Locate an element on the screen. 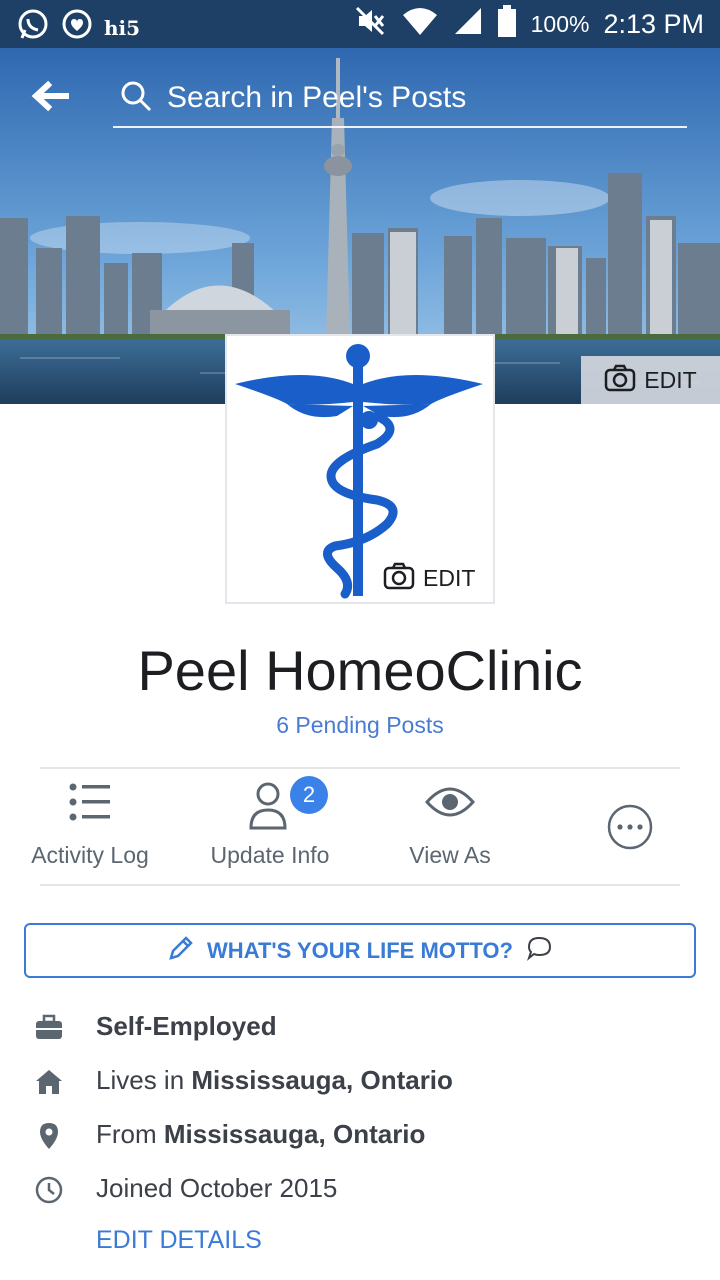 This screenshot has width=720, height=1280. whatsapp-icon is located at coordinates (33, 27).